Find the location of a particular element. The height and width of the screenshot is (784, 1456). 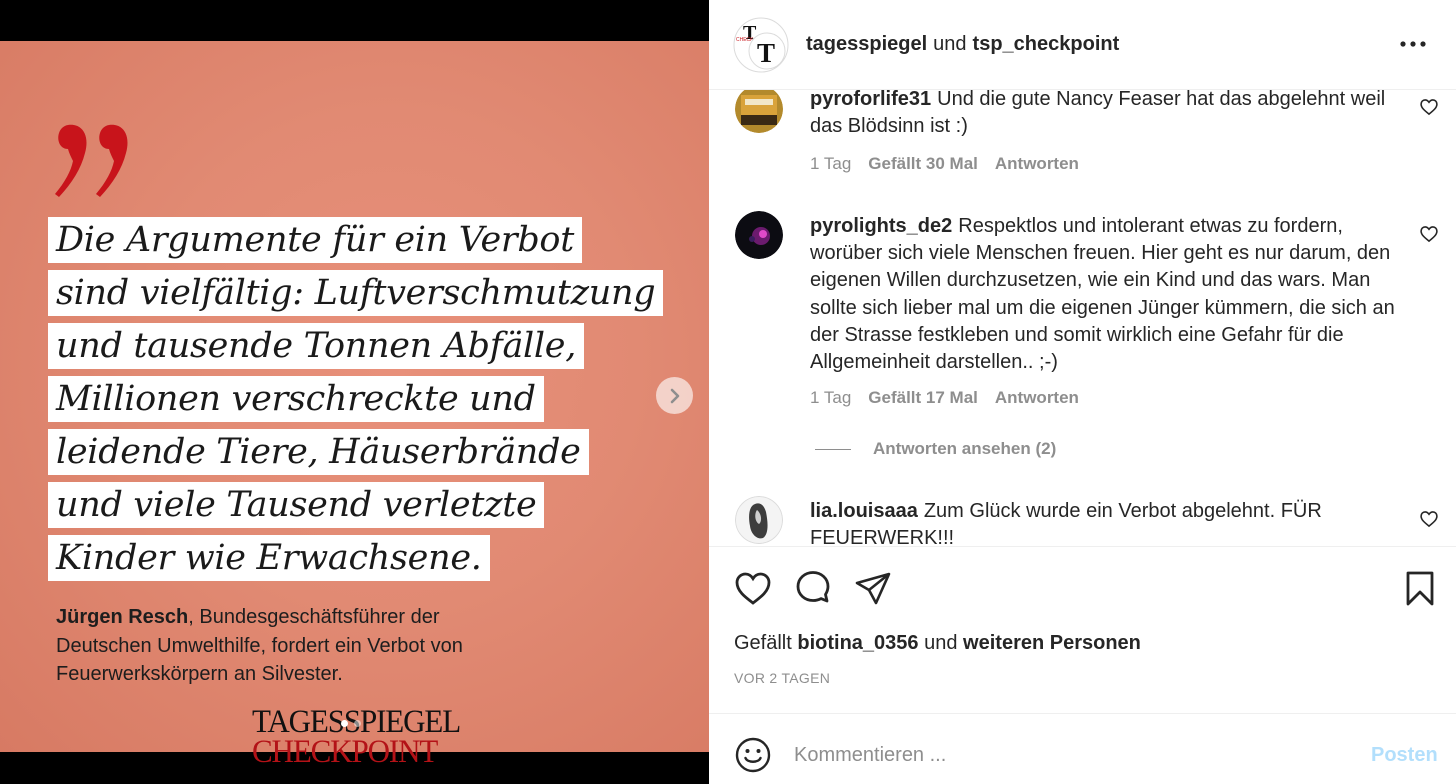

tagesspiegel-checkpoint-logo: TAGESSPIEGEL CHECKPOINT is located at coordinates (357, 738).